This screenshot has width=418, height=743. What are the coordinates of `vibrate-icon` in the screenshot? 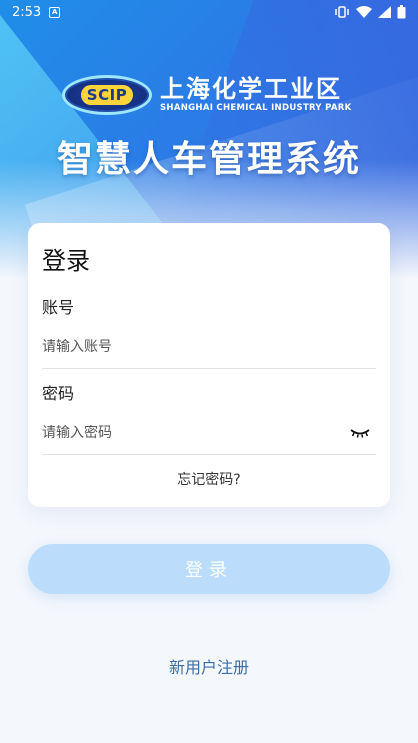 It's located at (342, 12).